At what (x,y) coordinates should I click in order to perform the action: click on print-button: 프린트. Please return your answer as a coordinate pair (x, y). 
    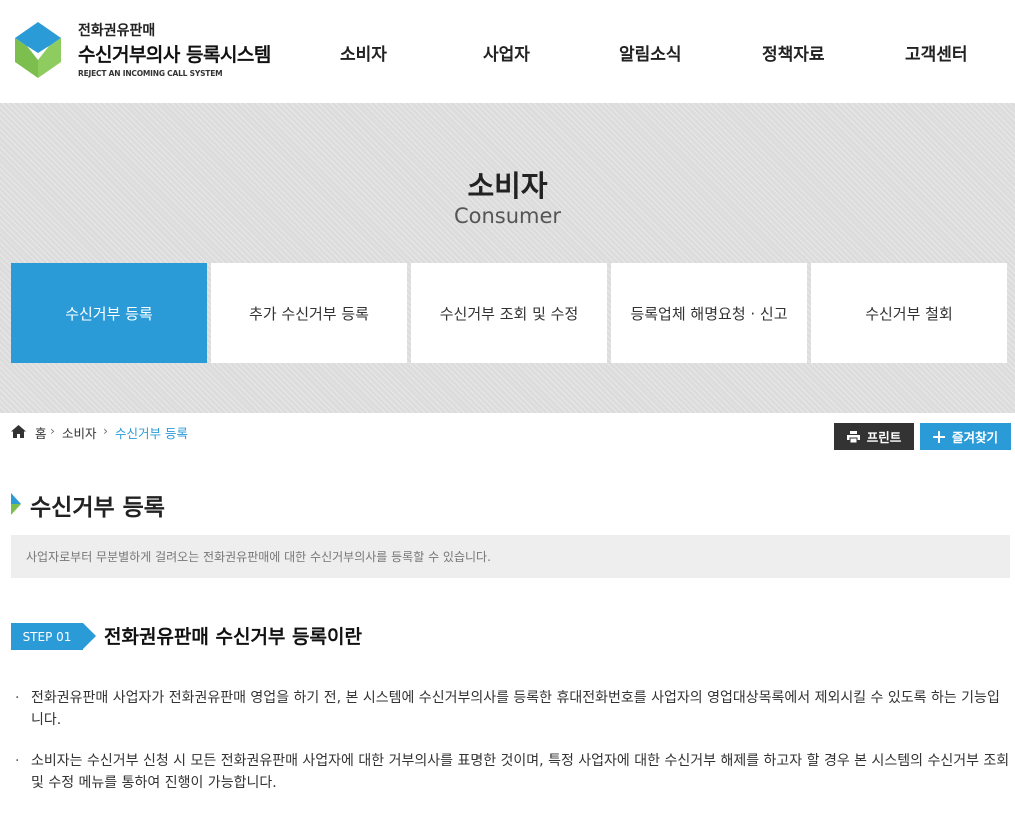
    Looking at the image, I should click on (874, 436).